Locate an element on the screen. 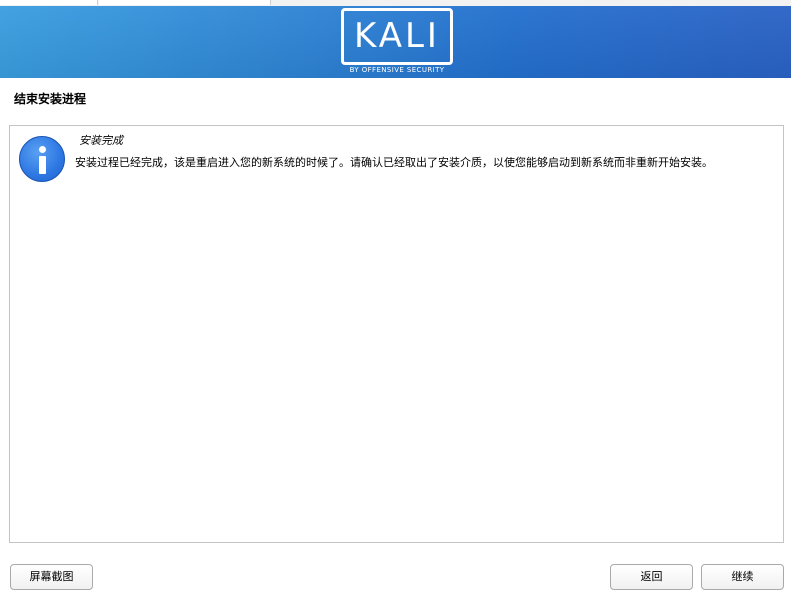 Image resolution: width=791 pixels, height=605 pixels. continue-button: 继续 is located at coordinates (742, 577).